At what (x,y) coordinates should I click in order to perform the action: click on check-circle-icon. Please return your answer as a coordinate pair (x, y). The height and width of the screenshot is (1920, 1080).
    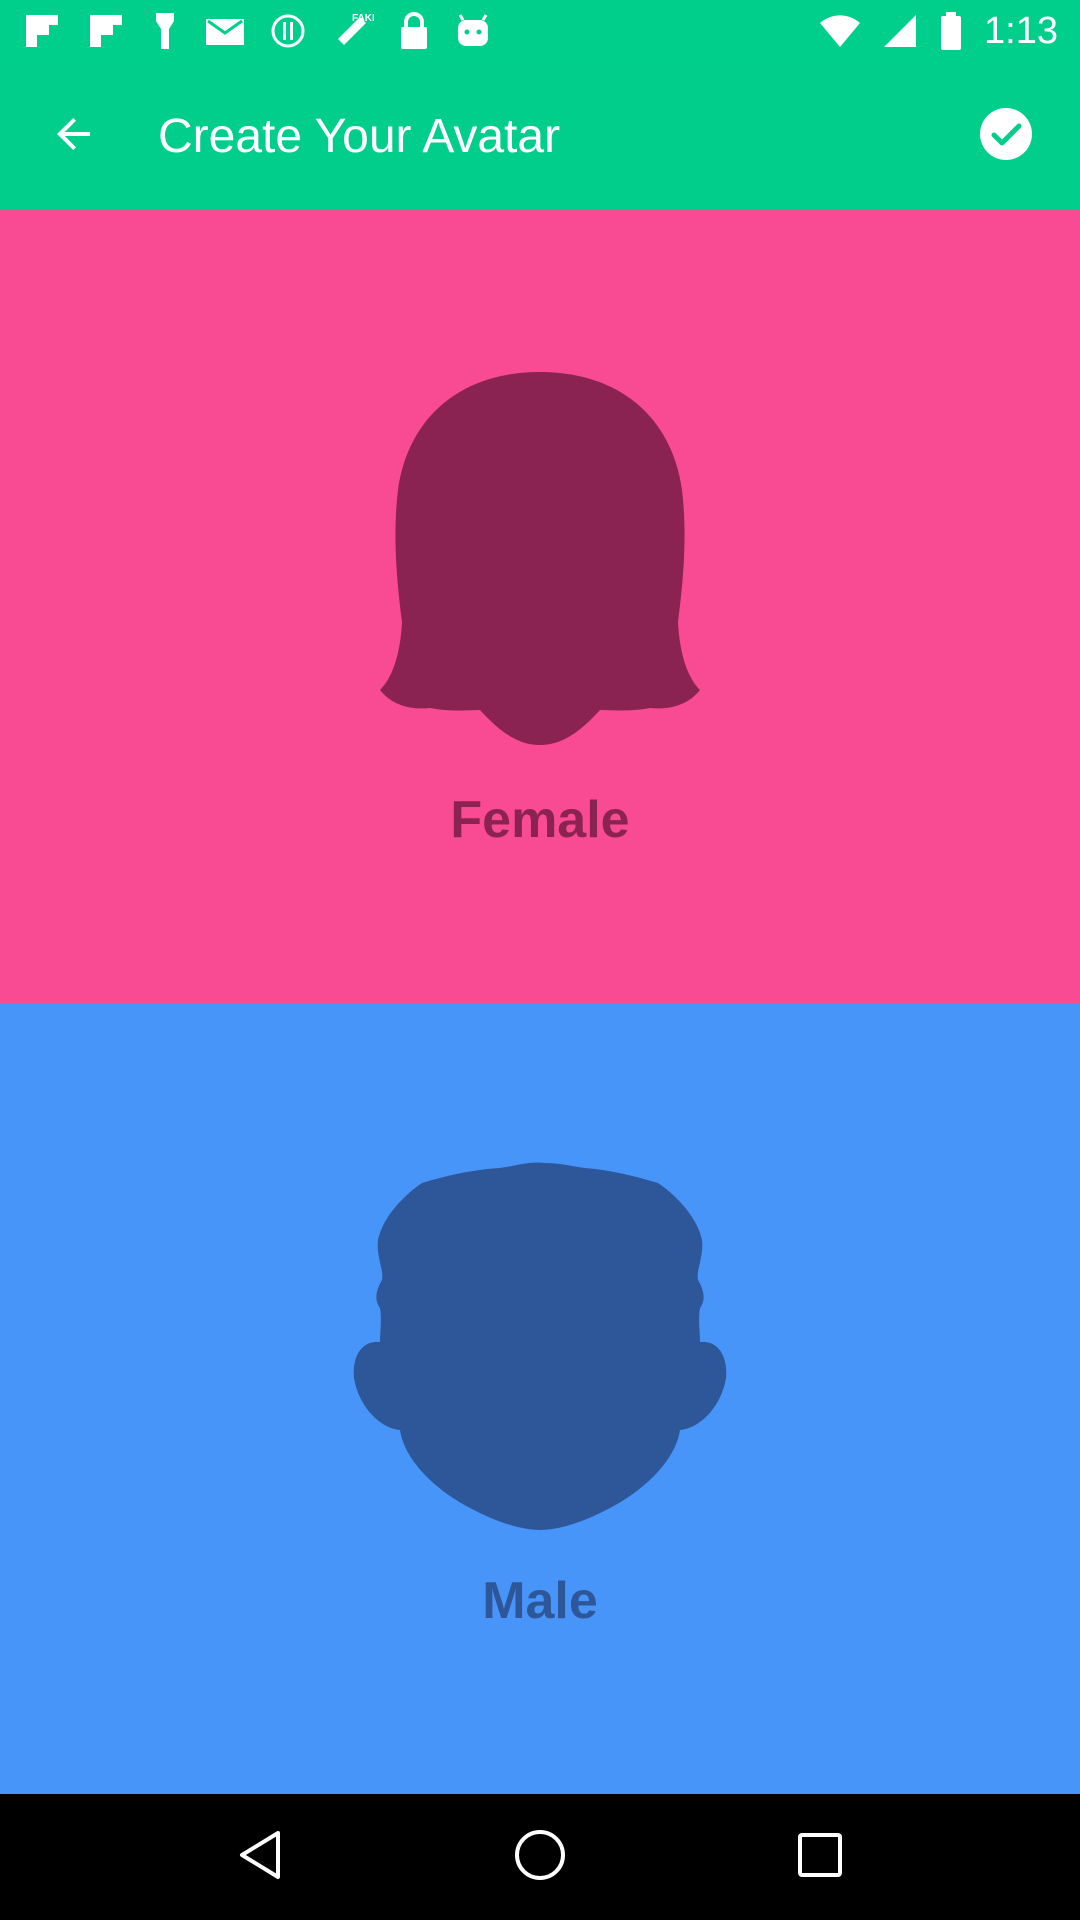
    Looking at the image, I should click on (1006, 136).